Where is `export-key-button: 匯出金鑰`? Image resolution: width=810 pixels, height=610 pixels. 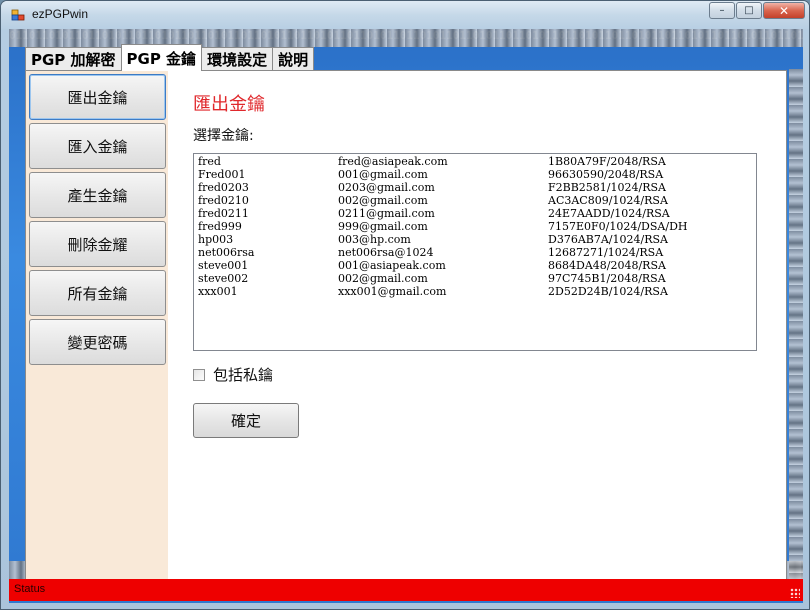 export-key-button: 匯出金鑰 is located at coordinates (97, 97).